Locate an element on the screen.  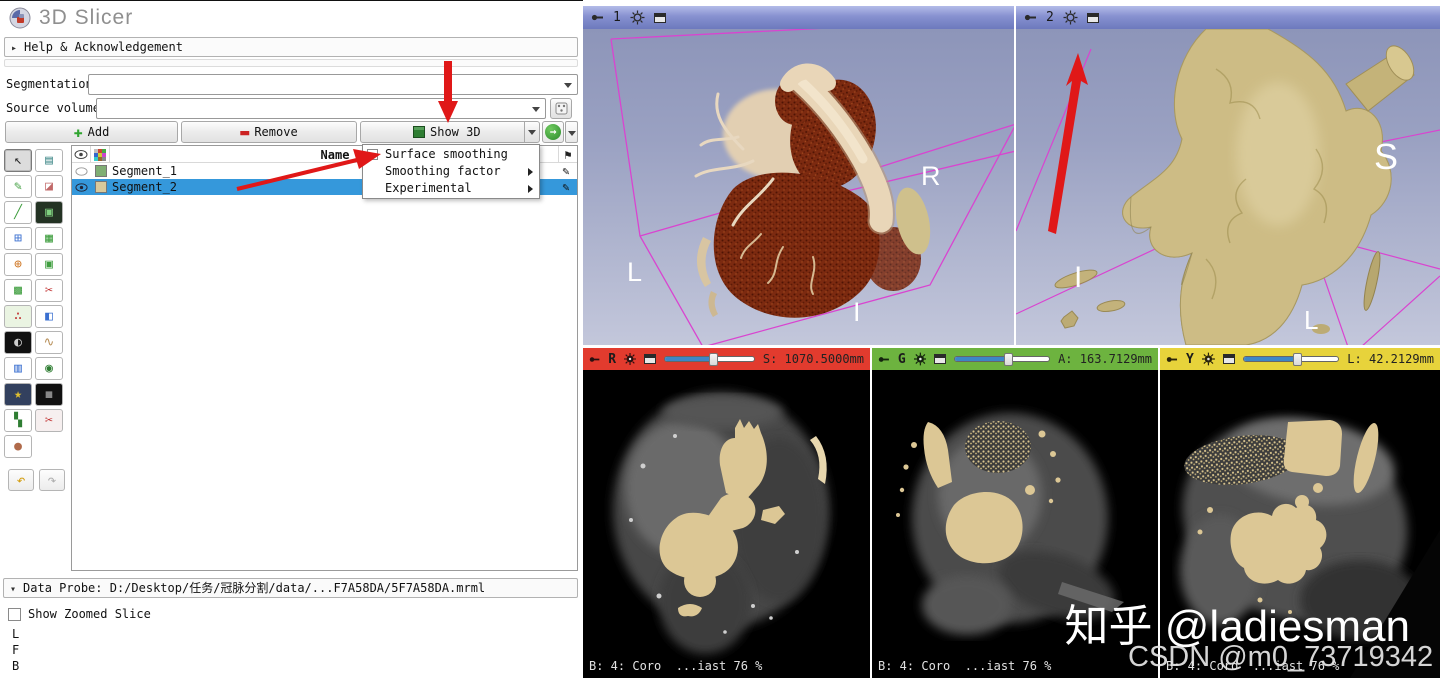
level-tracing-icon: ▣ is located at coordinates (49, 212).